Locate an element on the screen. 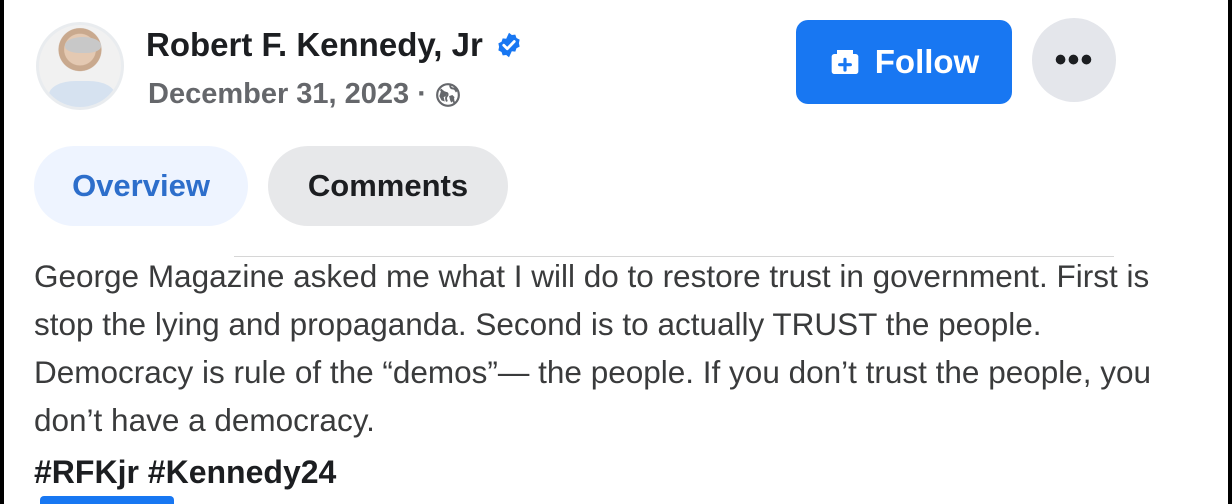  tab-comments-label: Comments is located at coordinates (388, 185).